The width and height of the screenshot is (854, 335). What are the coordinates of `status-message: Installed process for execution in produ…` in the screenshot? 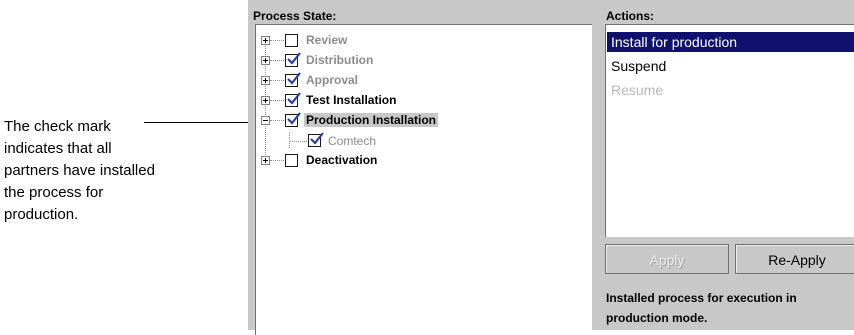 It's located at (726, 308).